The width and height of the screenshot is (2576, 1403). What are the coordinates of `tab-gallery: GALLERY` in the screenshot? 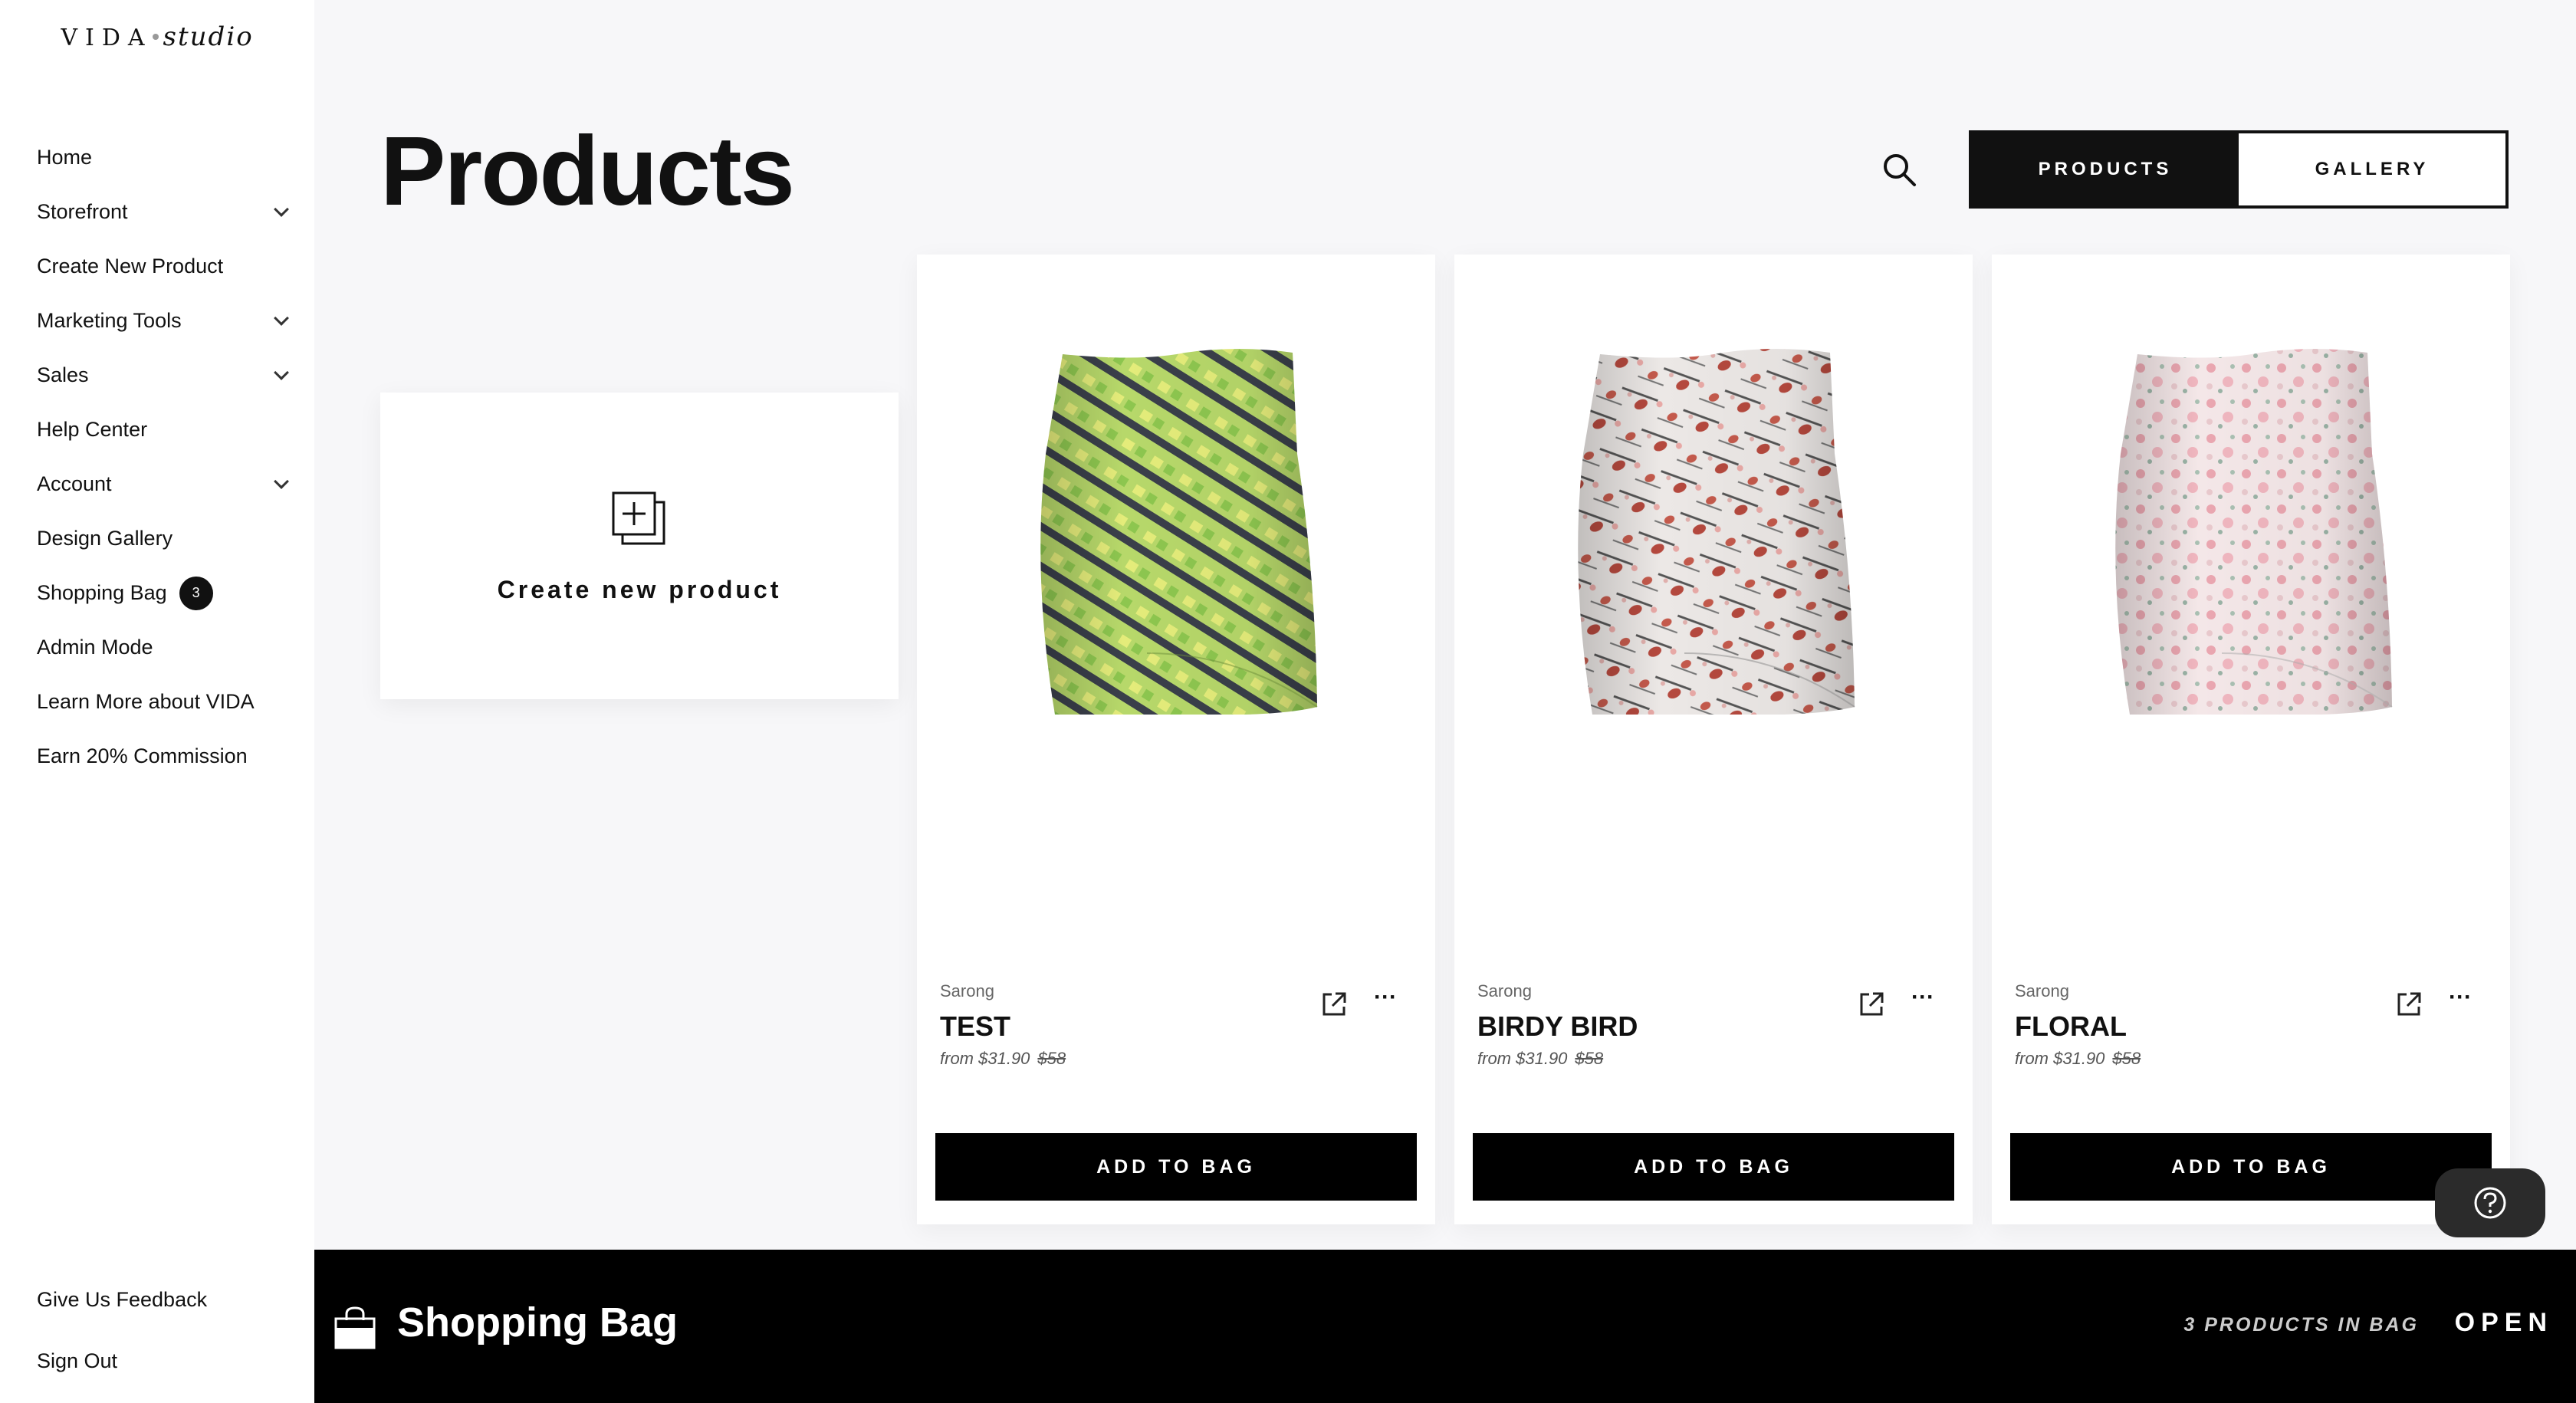 It's located at (2372, 169).